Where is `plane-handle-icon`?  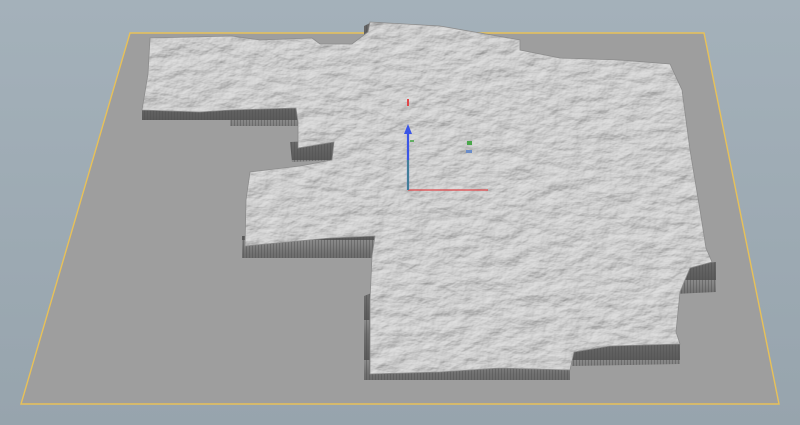
plane-handle-icon is located at coordinates (469, 151).